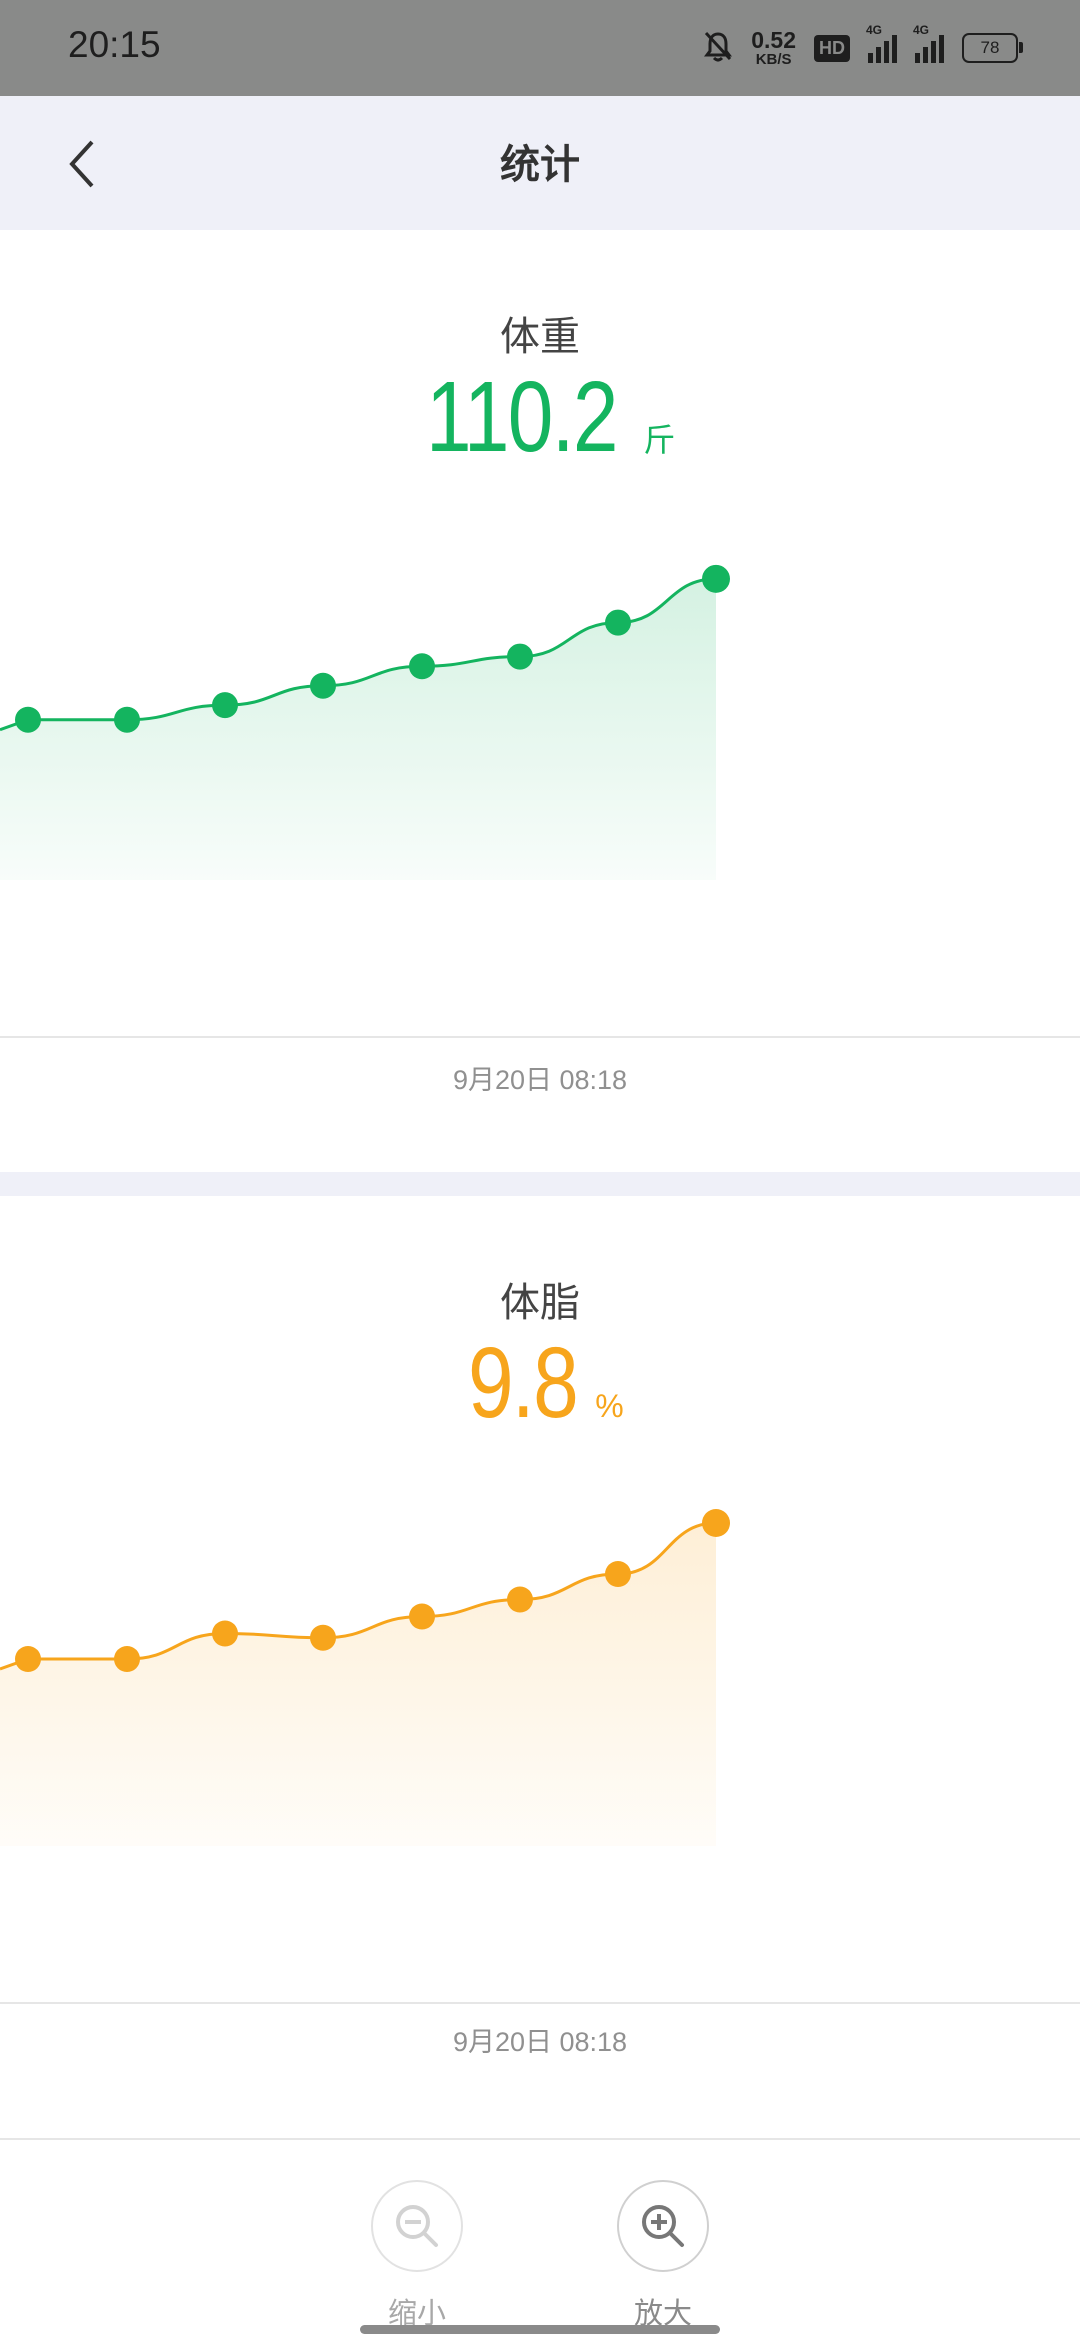 Image resolution: width=1080 pixels, height=2340 pixels. What do you see at coordinates (540, 48) in the screenshot?
I see `status-bar: 20:15 0.52 KB/S HD 4G 4G 78` at bounding box center [540, 48].